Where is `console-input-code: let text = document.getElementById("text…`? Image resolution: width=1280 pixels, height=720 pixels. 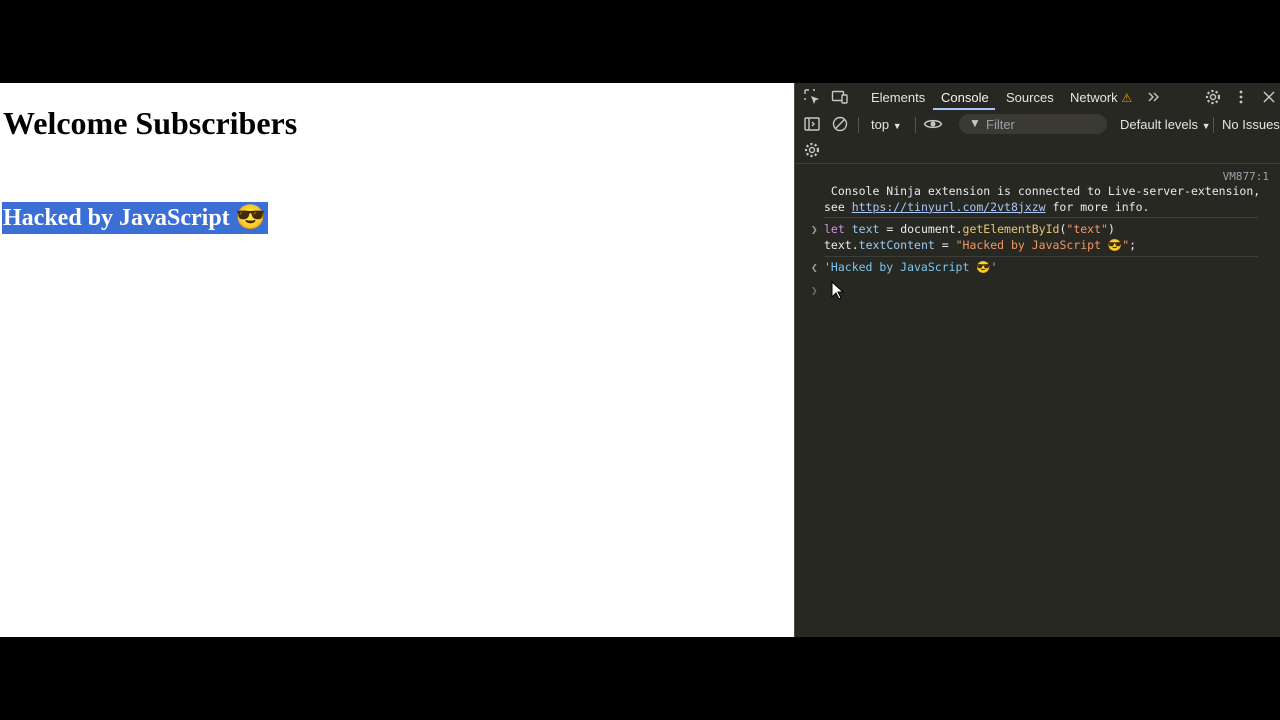
console-input-code: let text = document.getElementById("text… is located at coordinates (1044, 237).